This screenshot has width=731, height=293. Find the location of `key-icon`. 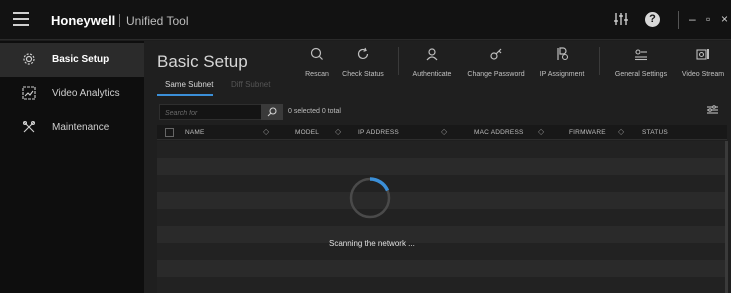

key-icon is located at coordinates (496, 57).